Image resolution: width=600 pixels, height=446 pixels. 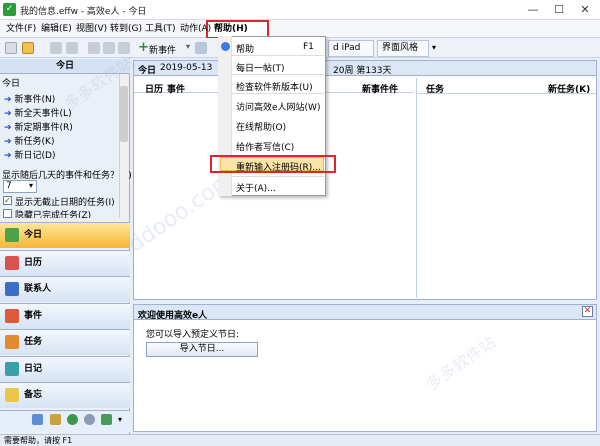 I want to click on scrollbar-thumb, so click(x=124, y=114).